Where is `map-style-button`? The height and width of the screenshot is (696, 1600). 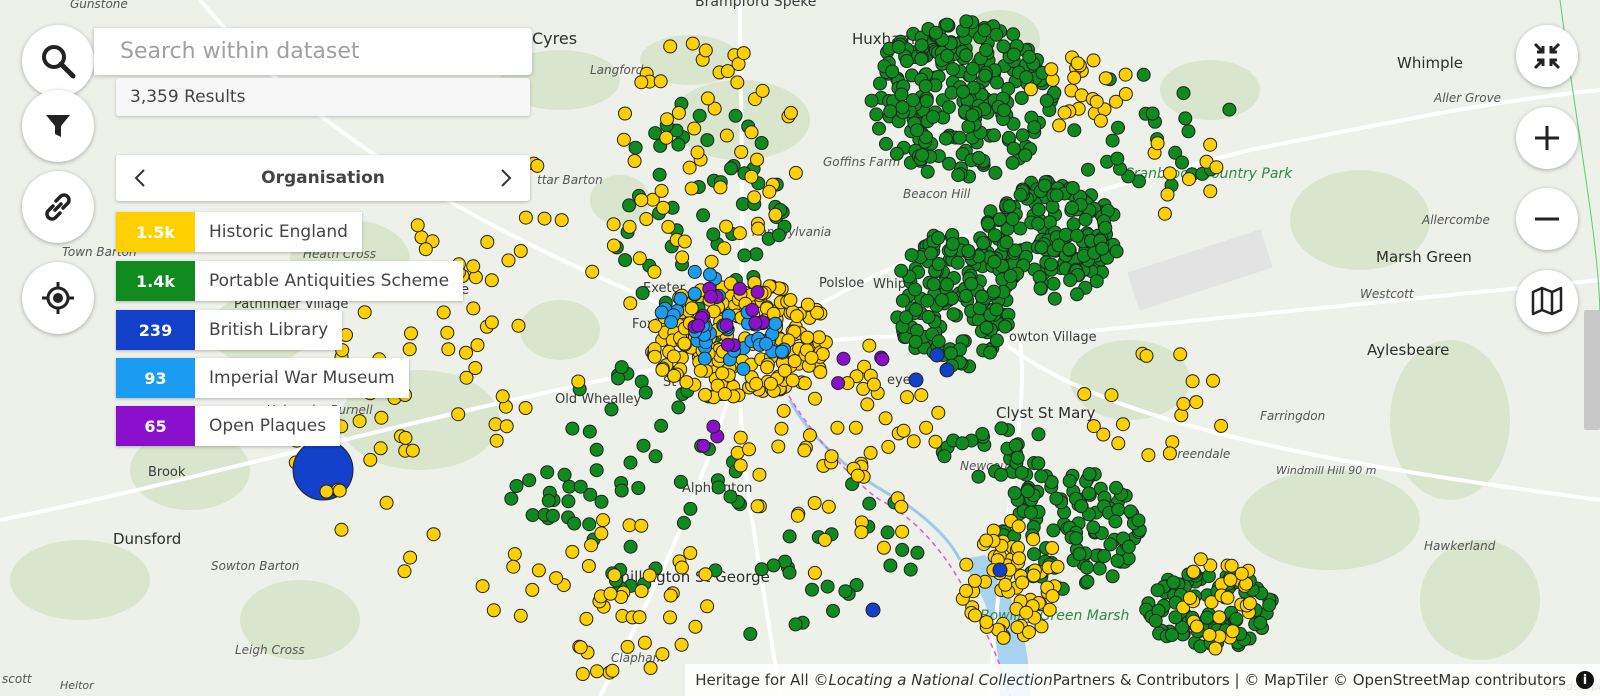
map-style-button is located at coordinates (1547, 301).